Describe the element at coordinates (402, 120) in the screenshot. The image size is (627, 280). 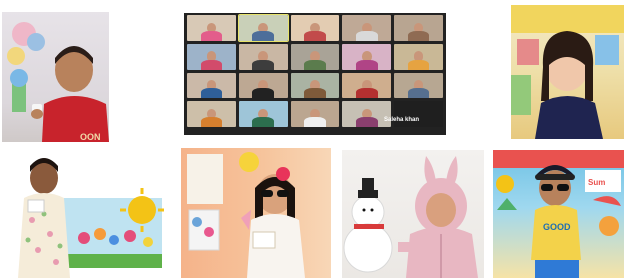
I see `participant-name-label: Saleha khan` at that location.